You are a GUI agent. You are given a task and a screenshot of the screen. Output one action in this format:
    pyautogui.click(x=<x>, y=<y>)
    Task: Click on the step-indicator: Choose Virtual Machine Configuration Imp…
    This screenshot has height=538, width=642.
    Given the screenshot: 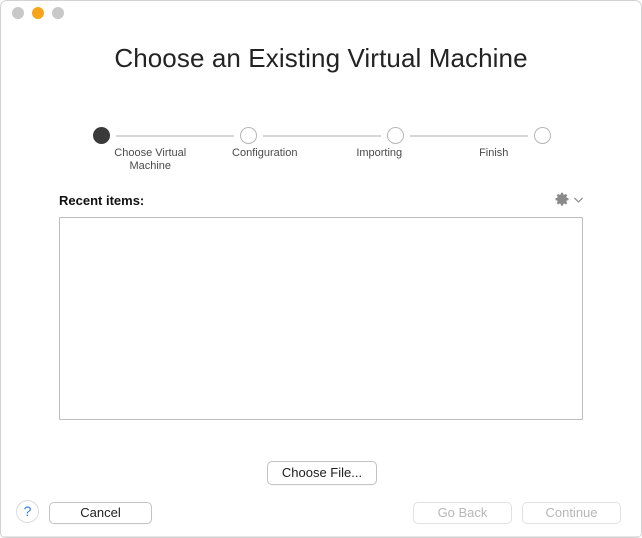 What is the action you would take?
    pyautogui.click(x=322, y=152)
    